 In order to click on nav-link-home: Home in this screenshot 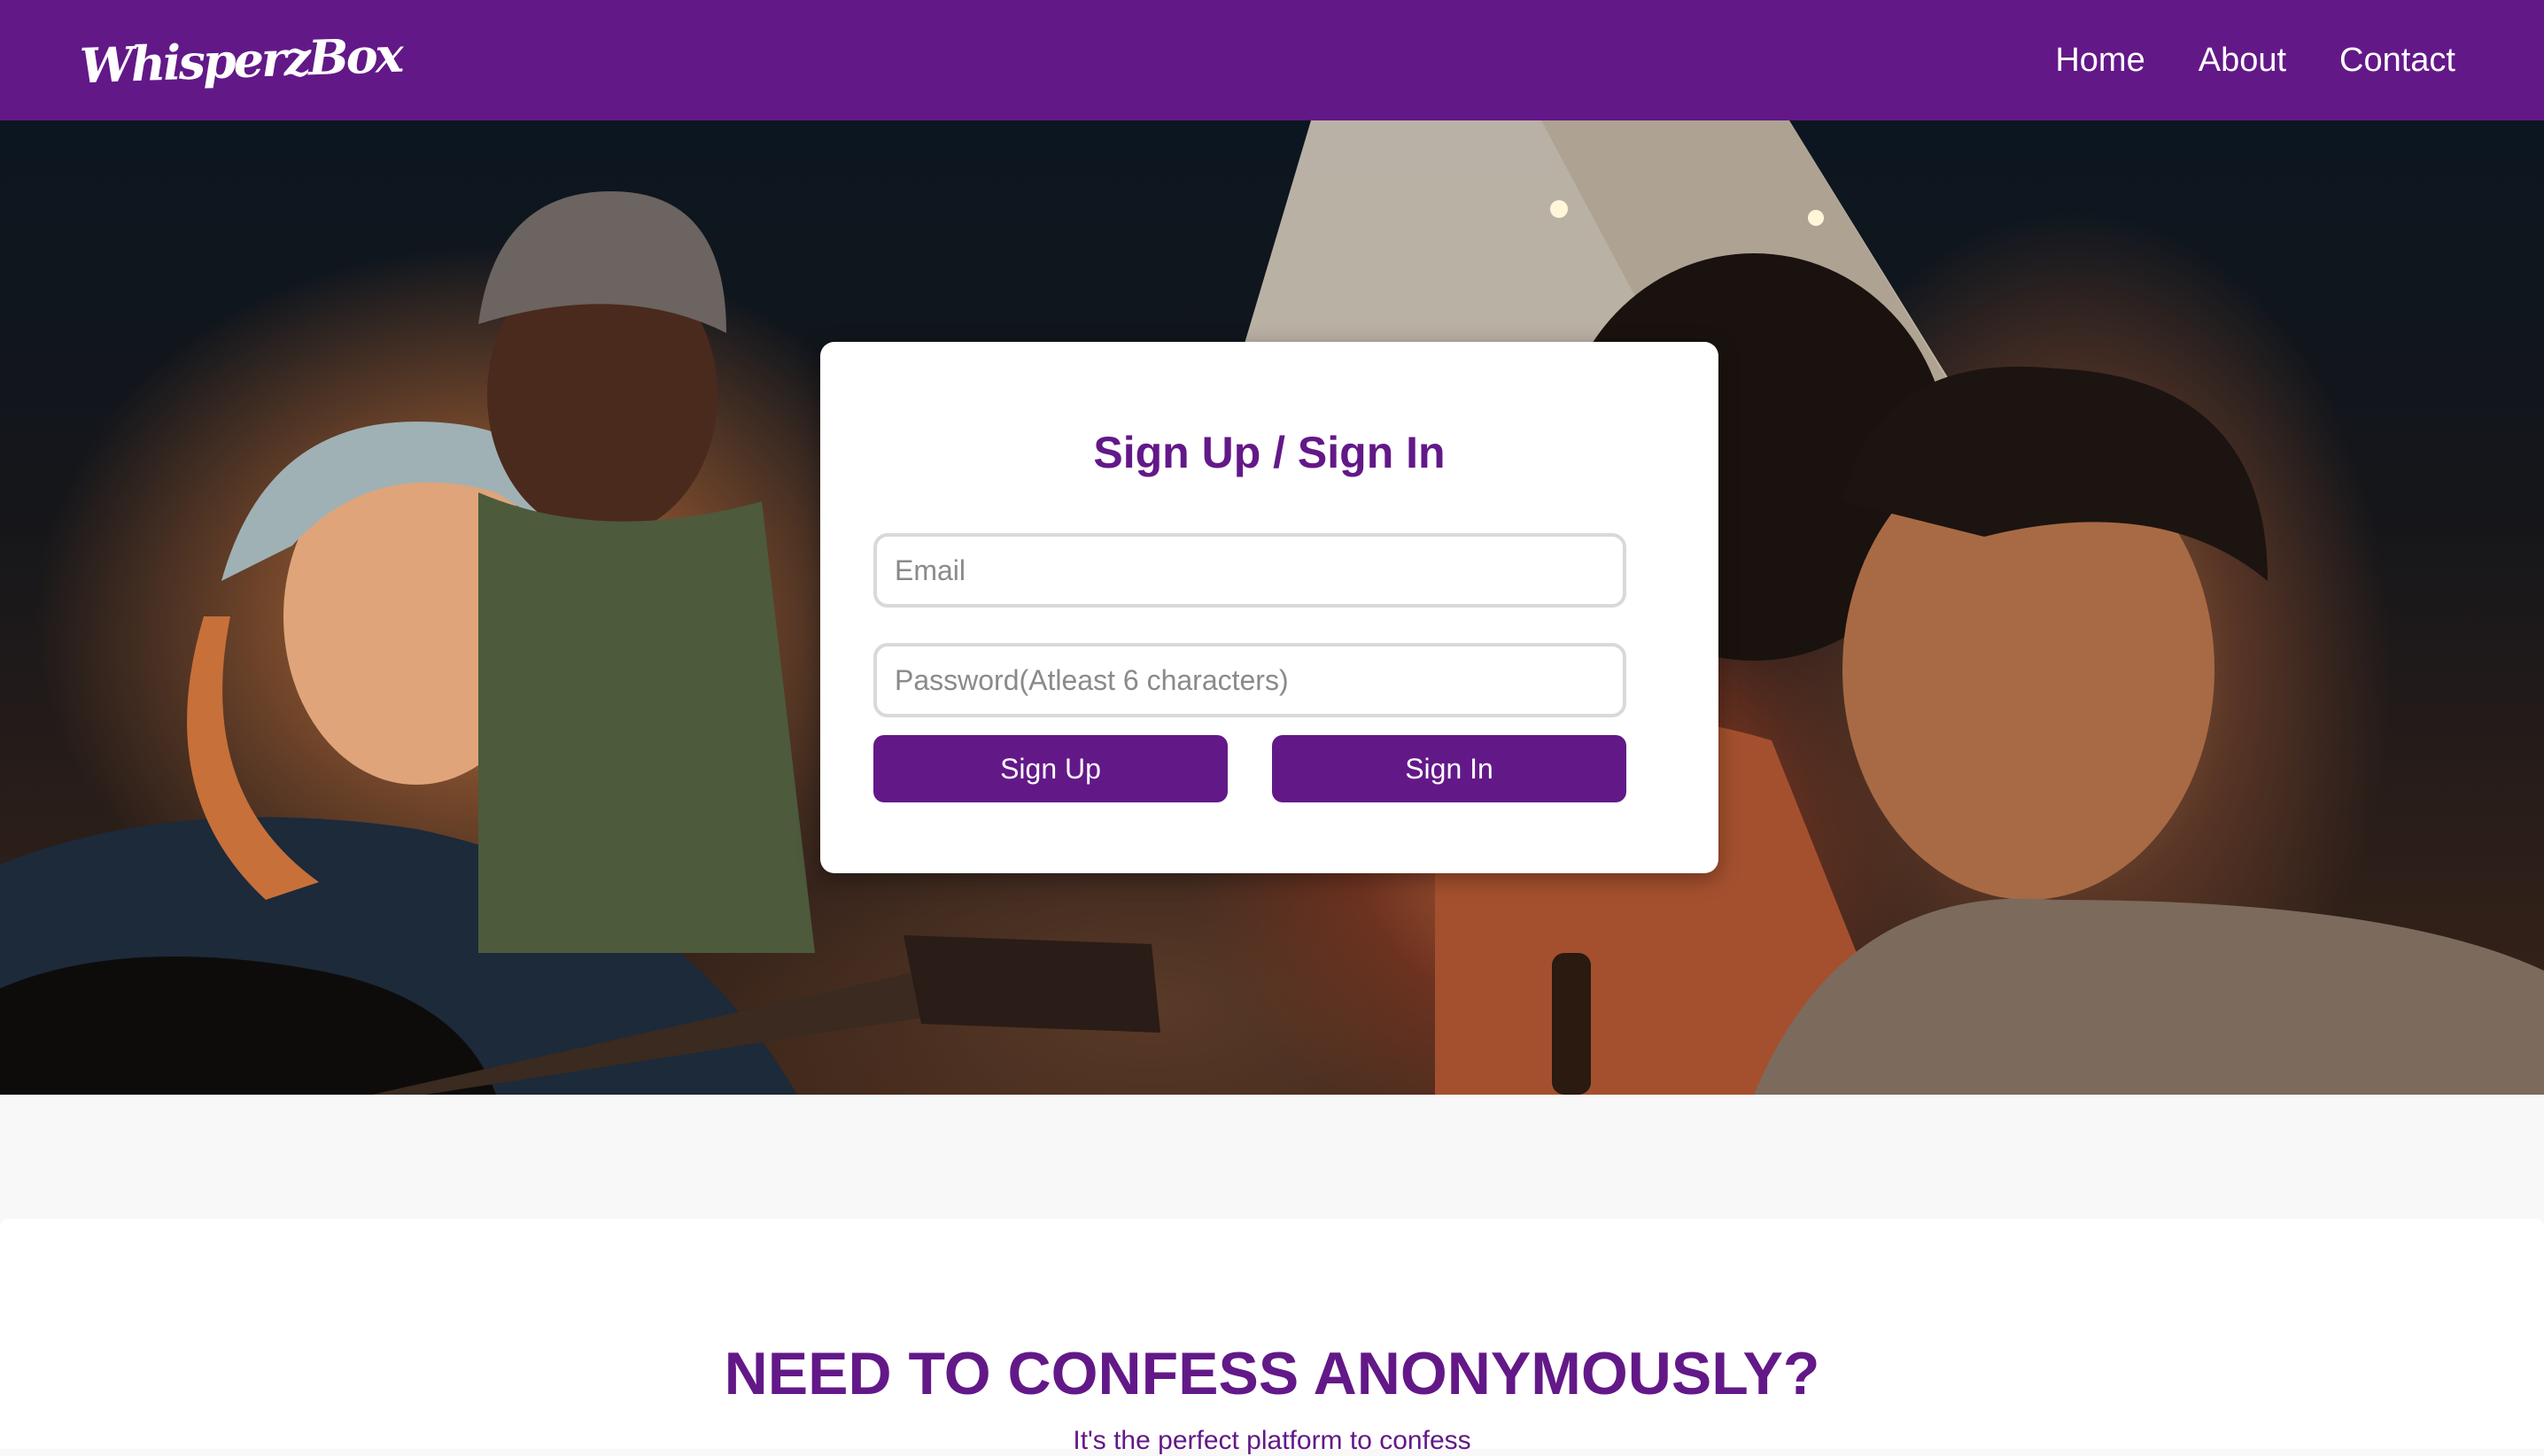, I will do `click(2100, 61)`.